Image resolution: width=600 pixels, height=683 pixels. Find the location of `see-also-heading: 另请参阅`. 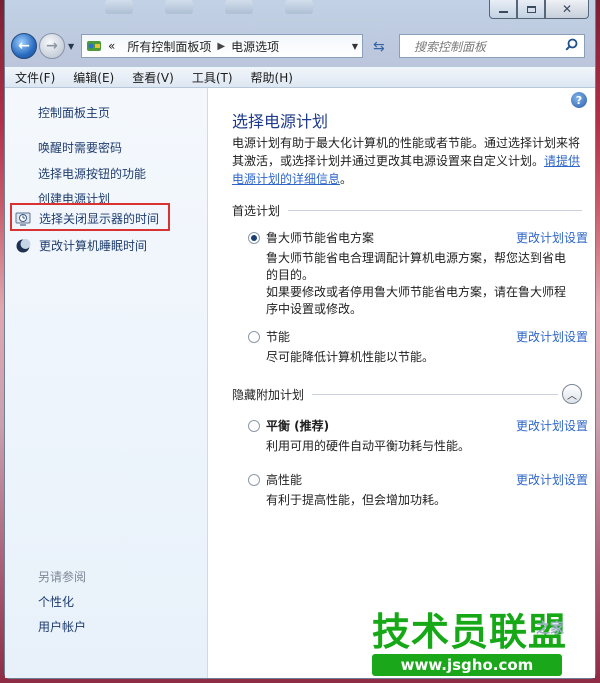

see-also-heading: 另请参阅 is located at coordinates (62, 577).